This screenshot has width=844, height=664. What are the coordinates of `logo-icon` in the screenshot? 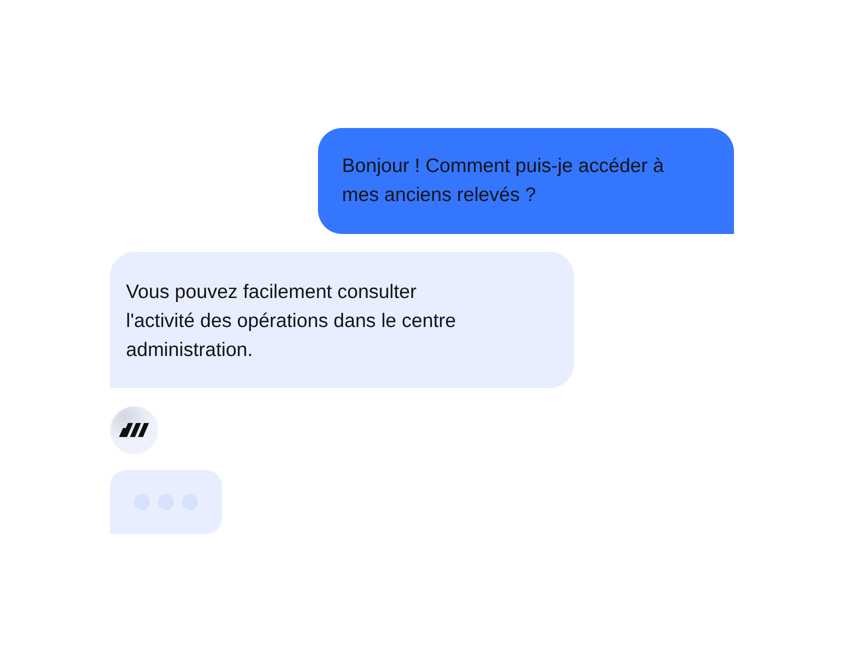 It's located at (134, 430).